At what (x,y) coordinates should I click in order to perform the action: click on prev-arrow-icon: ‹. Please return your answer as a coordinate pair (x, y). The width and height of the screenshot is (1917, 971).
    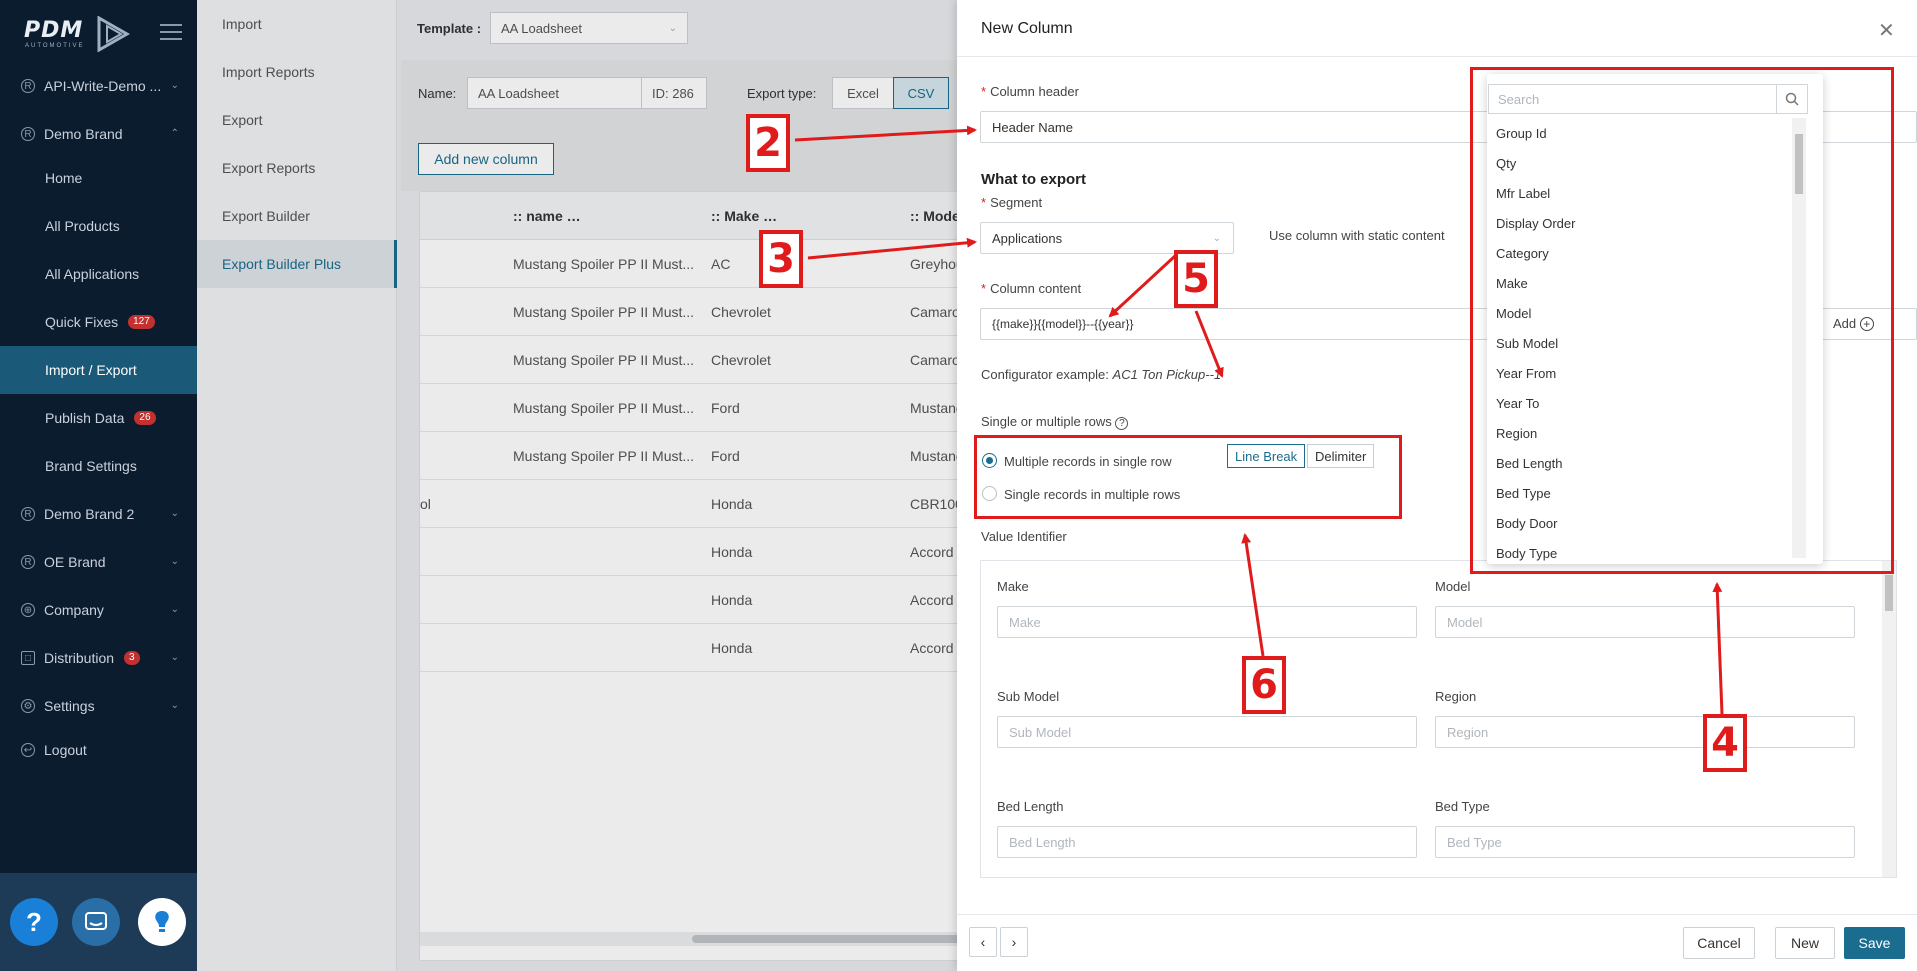
    Looking at the image, I should click on (983, 942).